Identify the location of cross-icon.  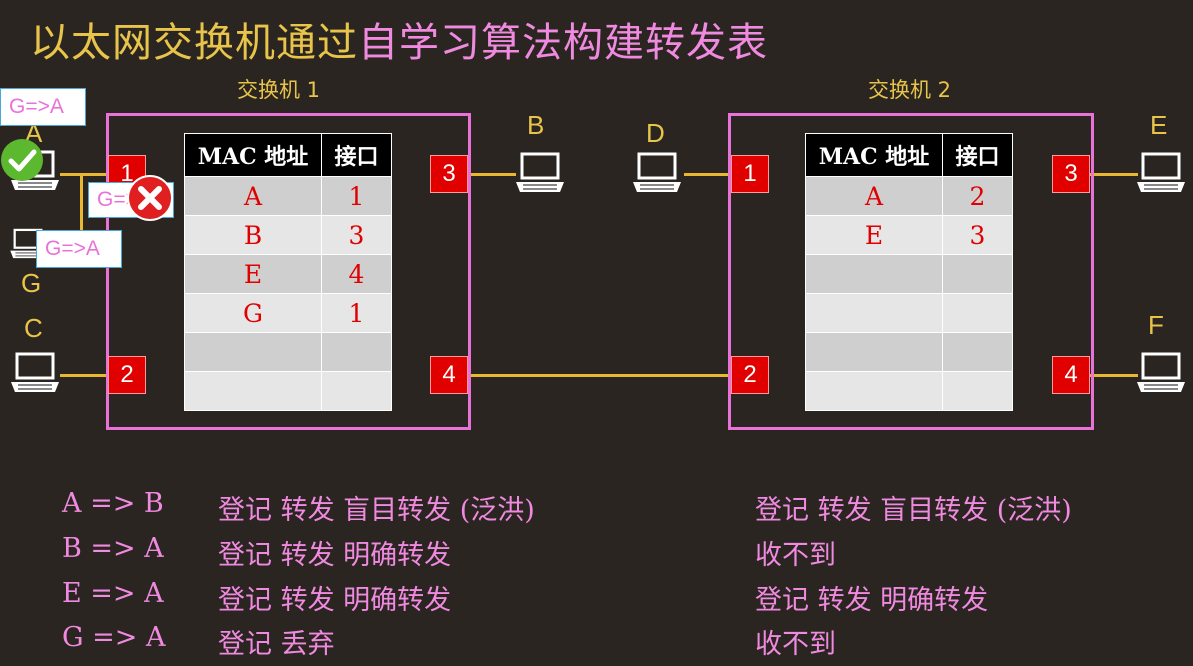
(150, 198).